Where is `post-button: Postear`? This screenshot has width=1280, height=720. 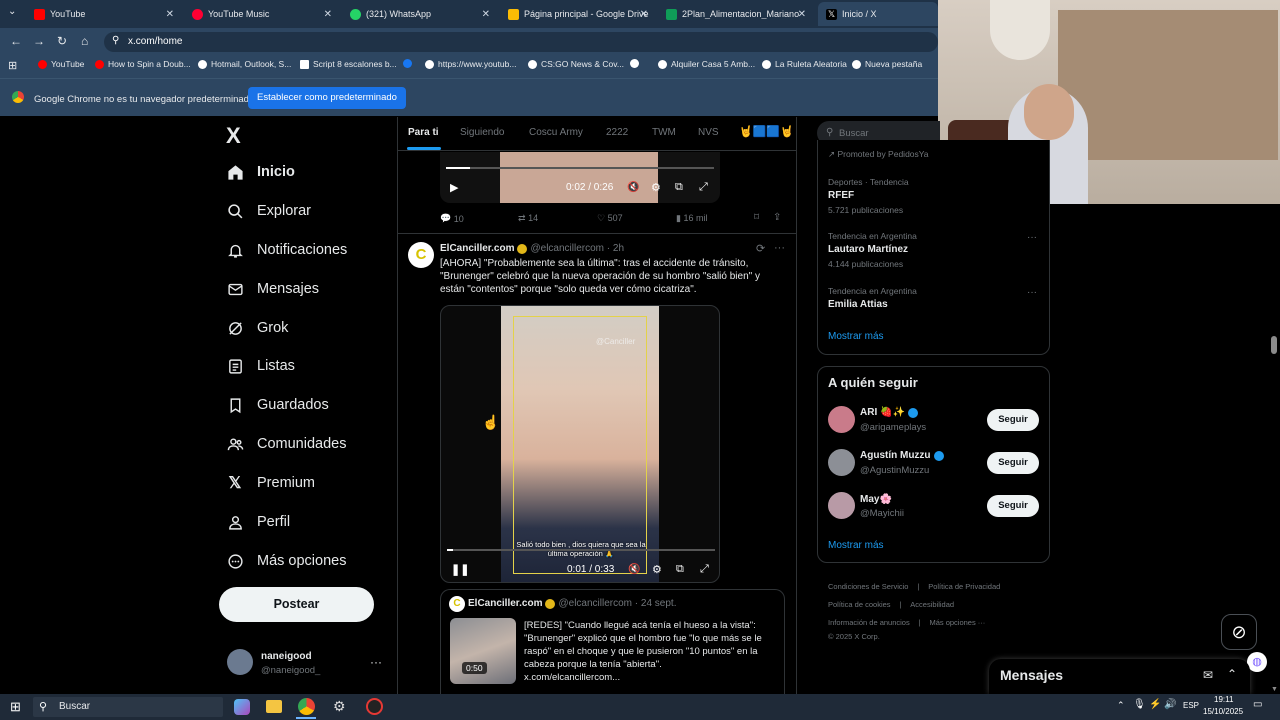 post-button: Postear is located at coordinates (296, 604).